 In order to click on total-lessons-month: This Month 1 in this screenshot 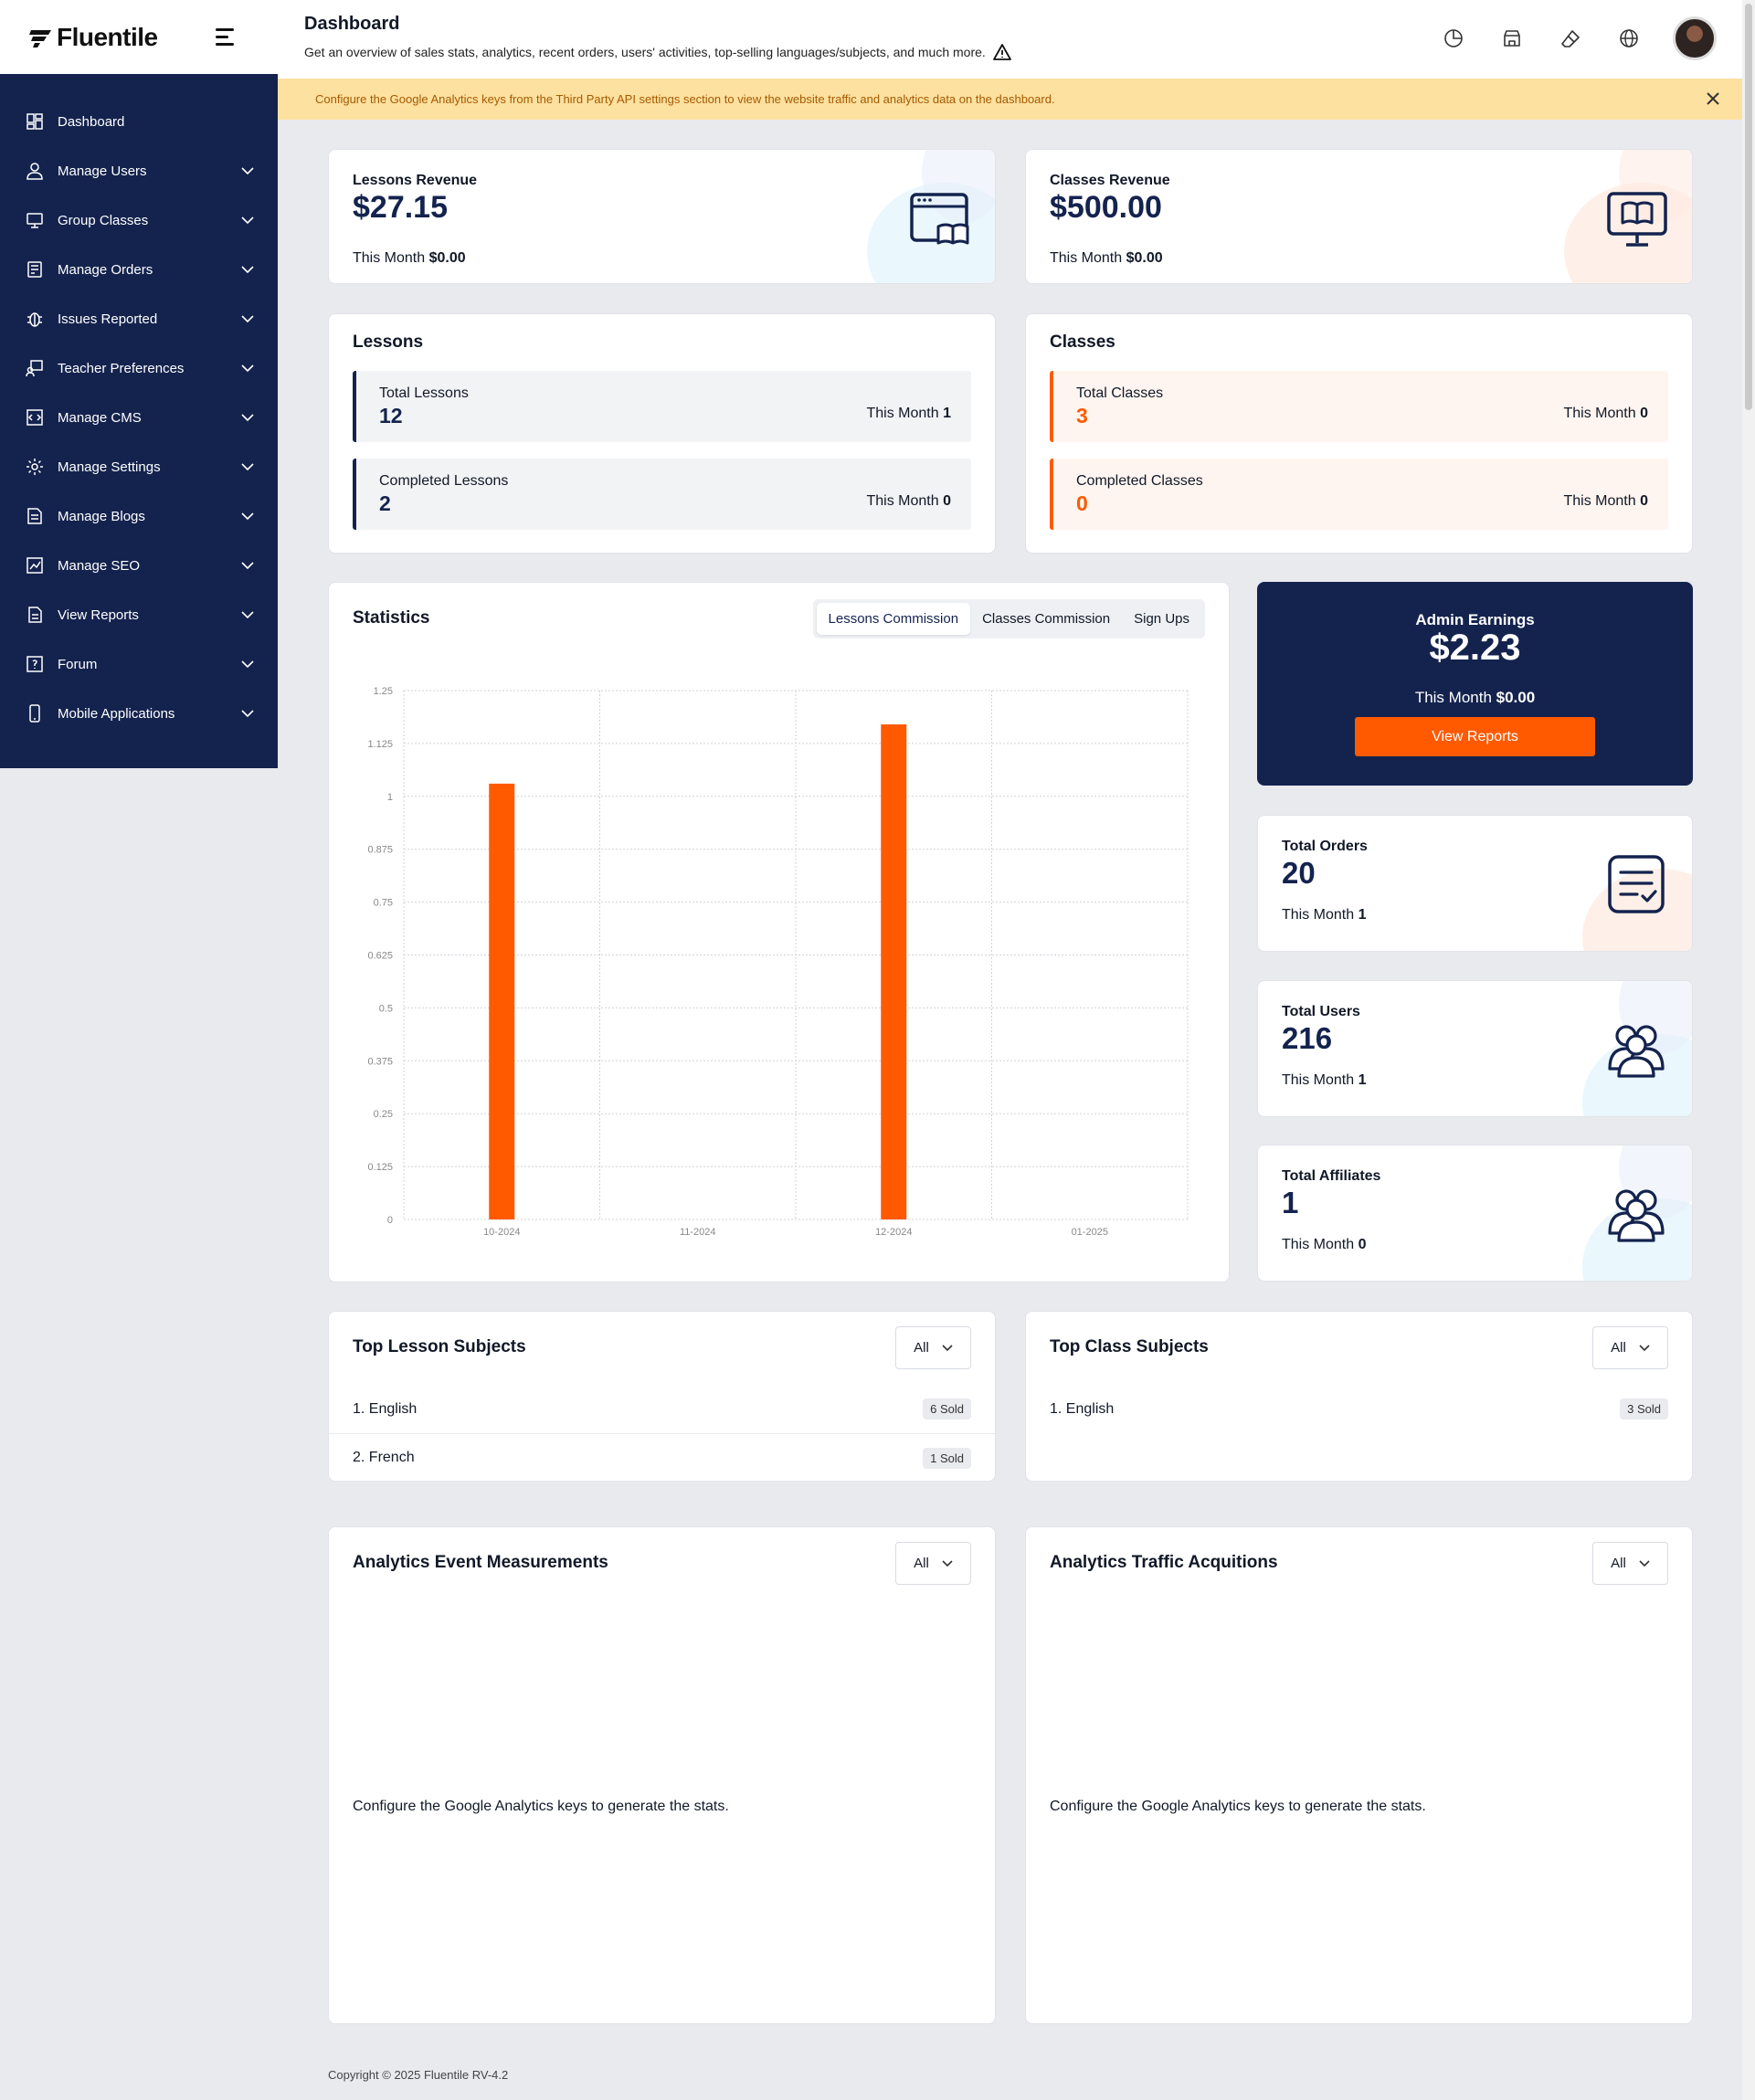, I will do `click(910, 414)`.